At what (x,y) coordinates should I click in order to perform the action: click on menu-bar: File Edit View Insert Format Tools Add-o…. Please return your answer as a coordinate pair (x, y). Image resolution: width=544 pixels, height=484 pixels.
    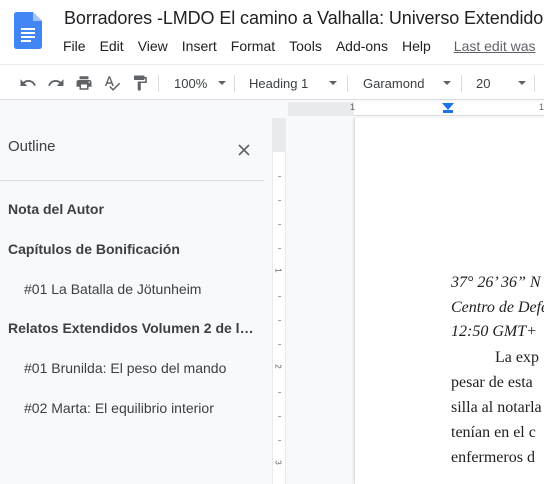
    Looking at the image, I should click on (296, 46).